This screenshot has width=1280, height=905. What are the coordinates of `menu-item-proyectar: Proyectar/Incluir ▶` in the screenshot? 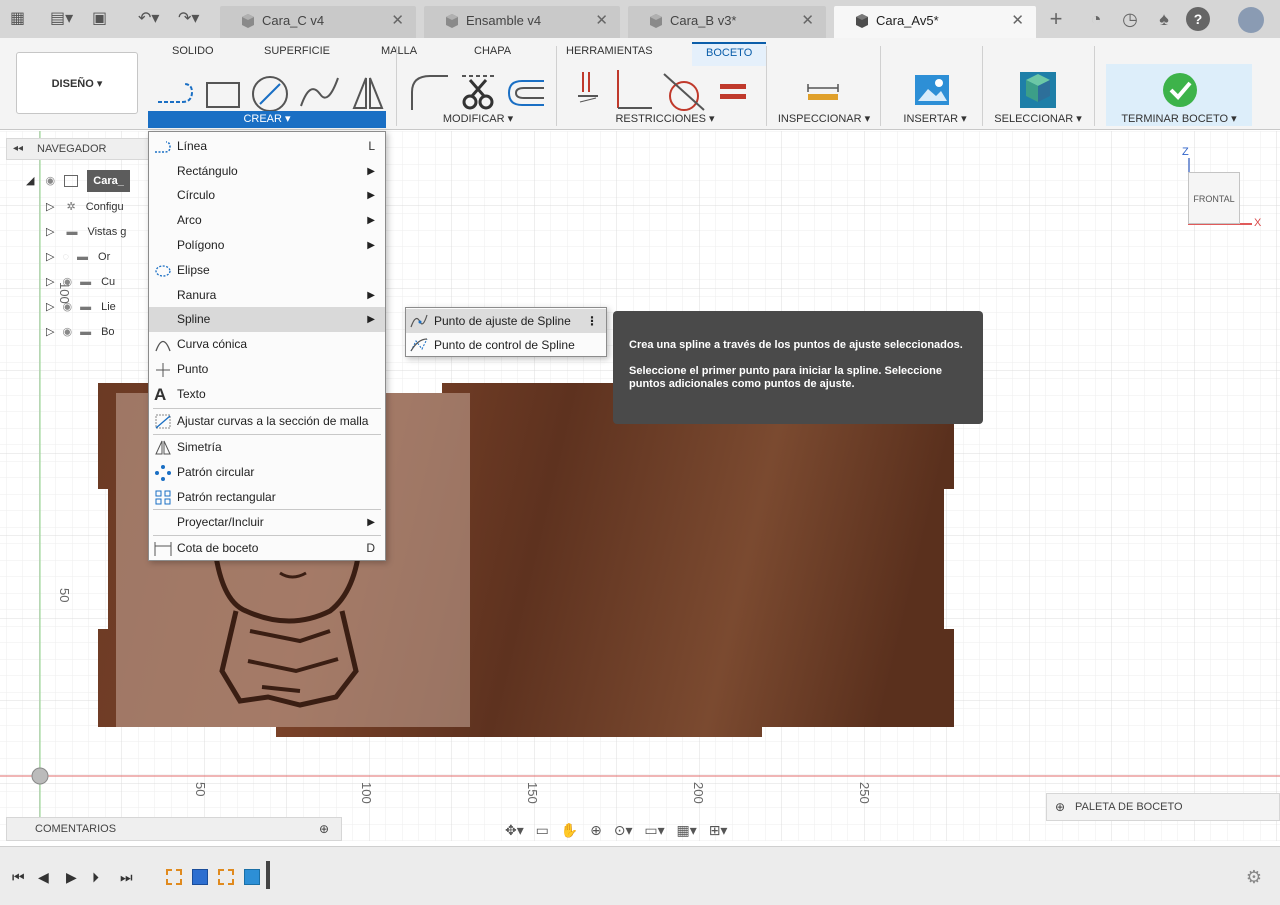 It's located at (267, 522).